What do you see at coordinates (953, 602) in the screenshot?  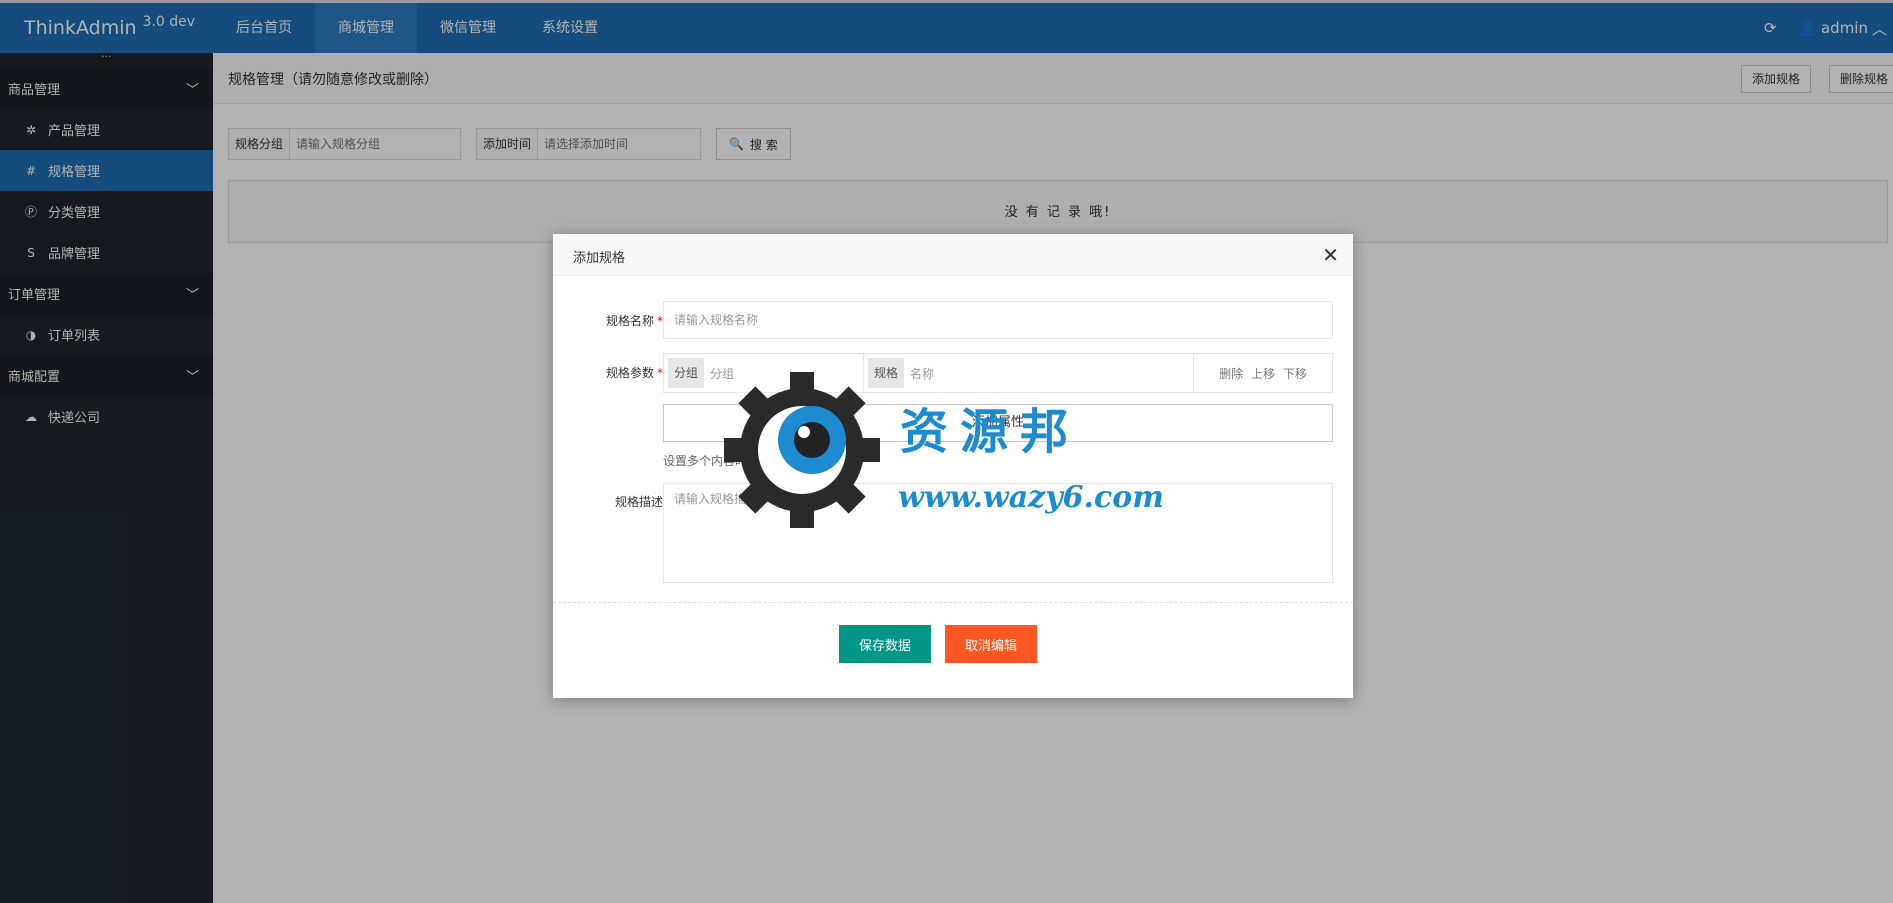 I see `form-divider` at bounding box center [953, 602].